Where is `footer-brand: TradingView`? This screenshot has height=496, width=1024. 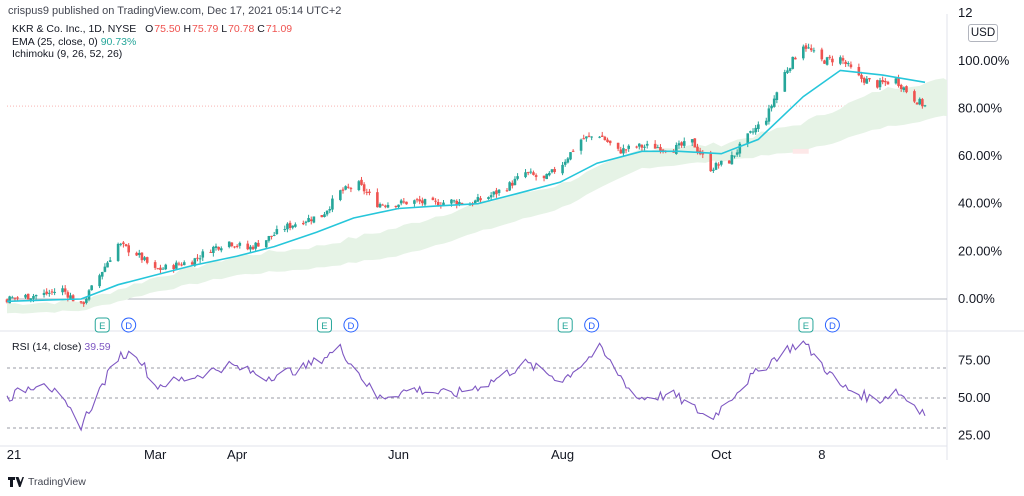
footer-brand: TradingView is located at coordinates (57, 482).